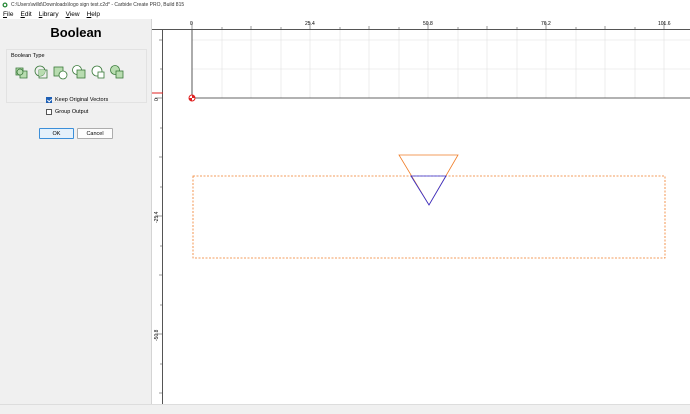 The height and width of the screenshot is (414, 690). I want to click on group-output-row: Group Output, so click(67, 112).